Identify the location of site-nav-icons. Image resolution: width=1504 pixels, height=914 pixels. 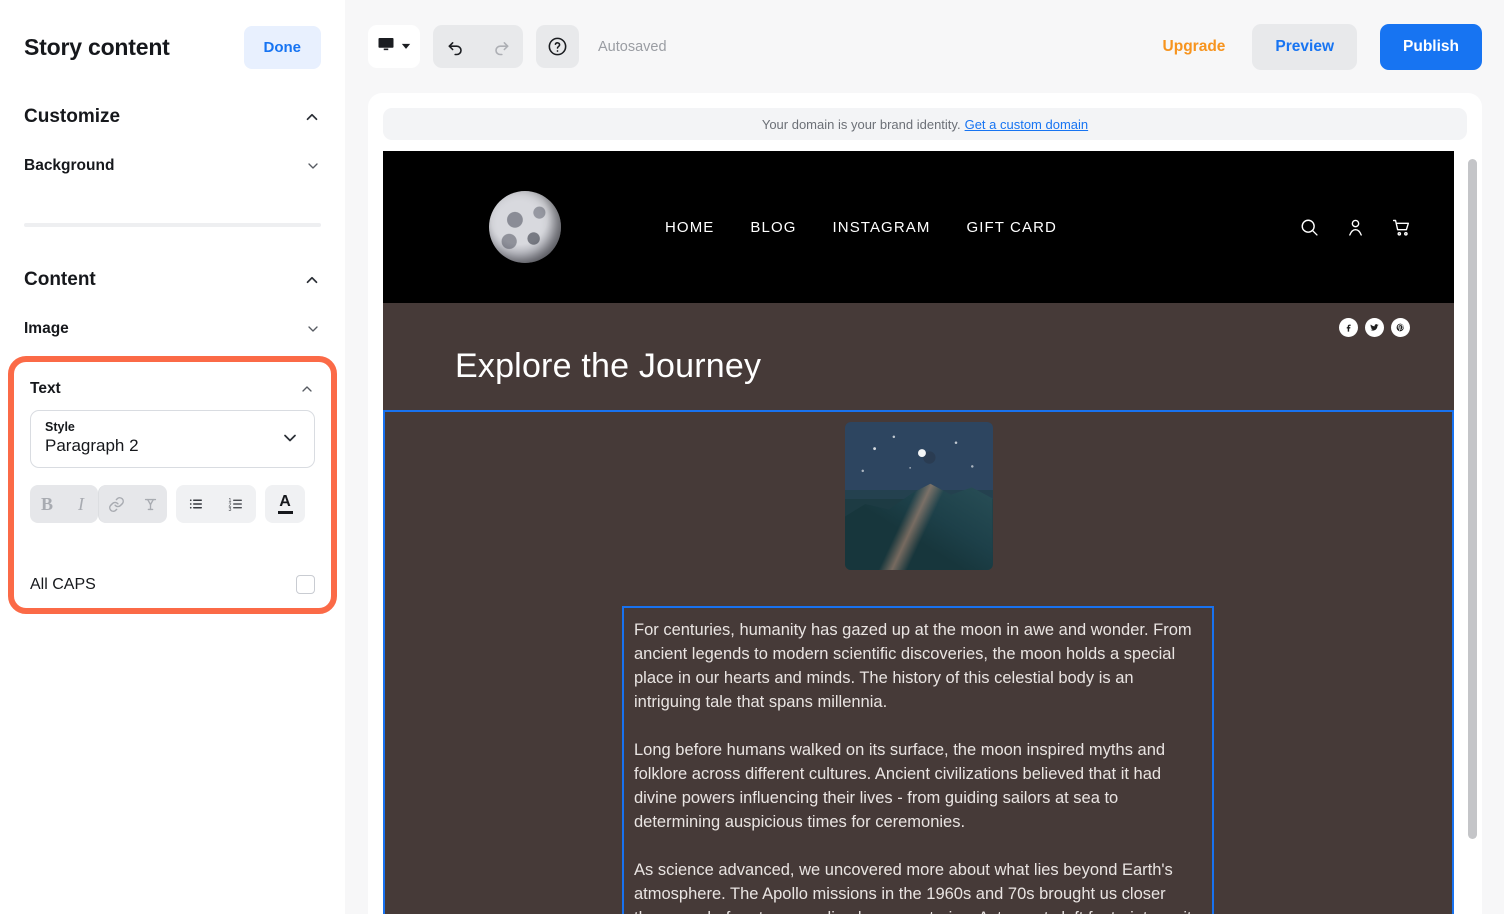
(1355, 227).